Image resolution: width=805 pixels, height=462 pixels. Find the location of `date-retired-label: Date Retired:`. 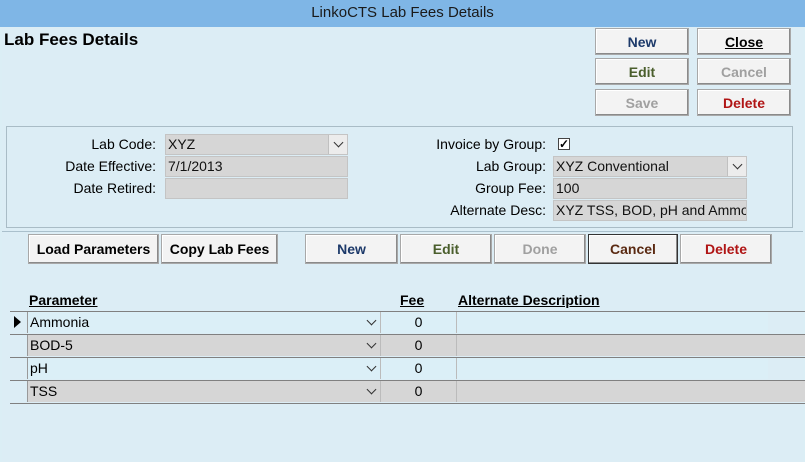

date-retired-label: Date Retired: is located at coordinates (114, 188).